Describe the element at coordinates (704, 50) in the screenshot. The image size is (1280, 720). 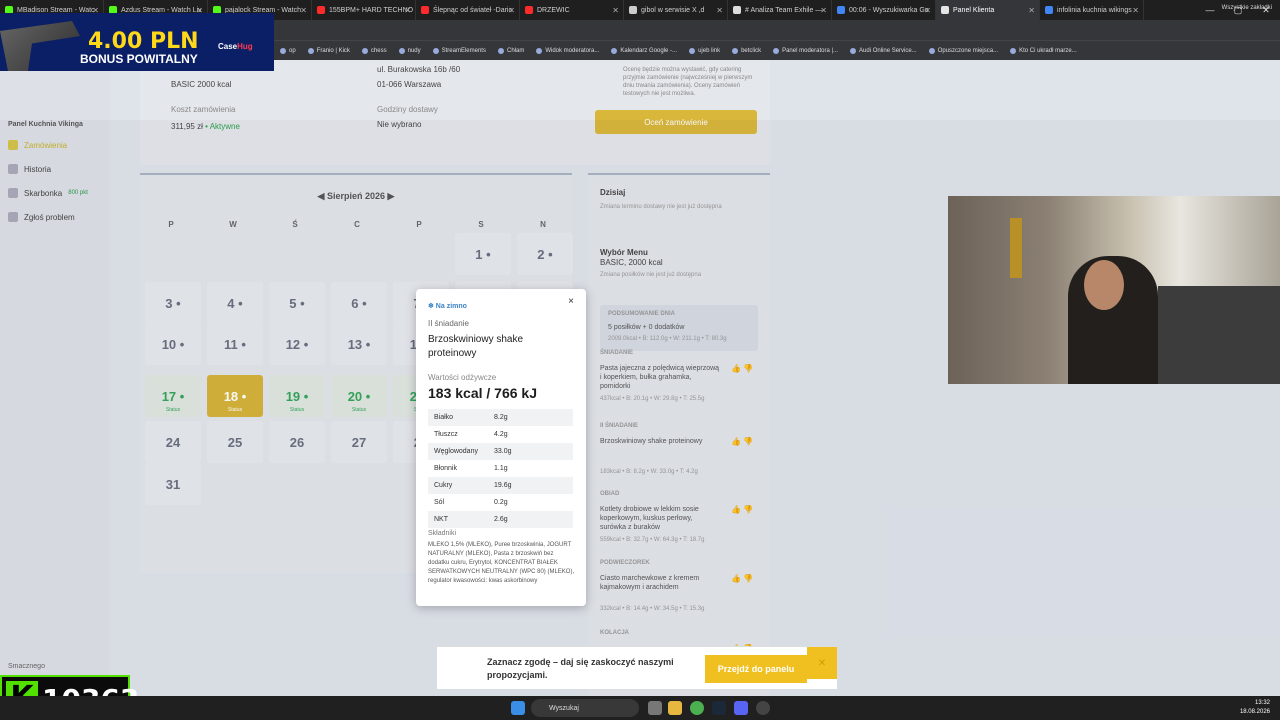
I see `bookmark-item: ujeb link` at that location.